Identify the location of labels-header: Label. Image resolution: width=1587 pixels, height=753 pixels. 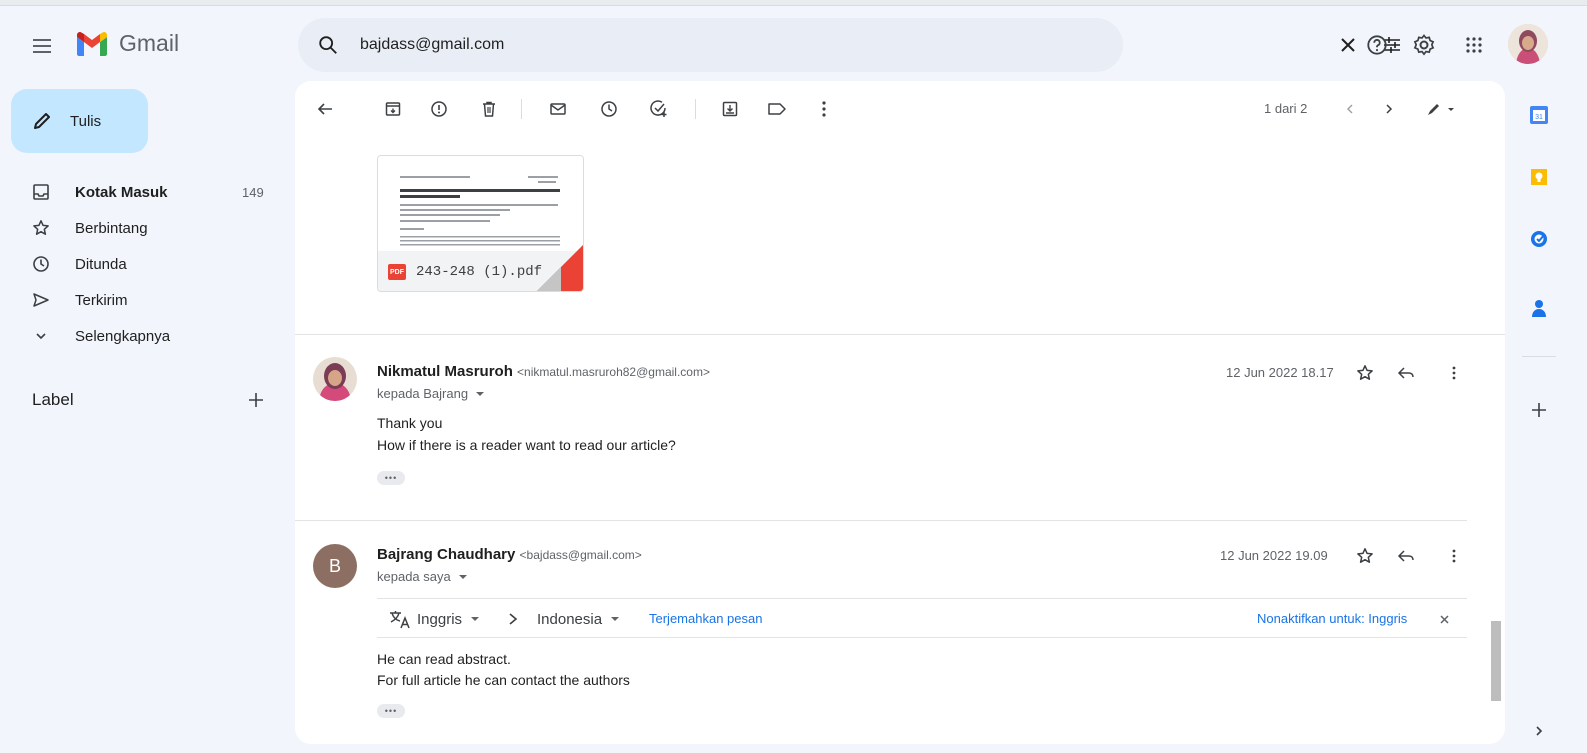
(53, 399).